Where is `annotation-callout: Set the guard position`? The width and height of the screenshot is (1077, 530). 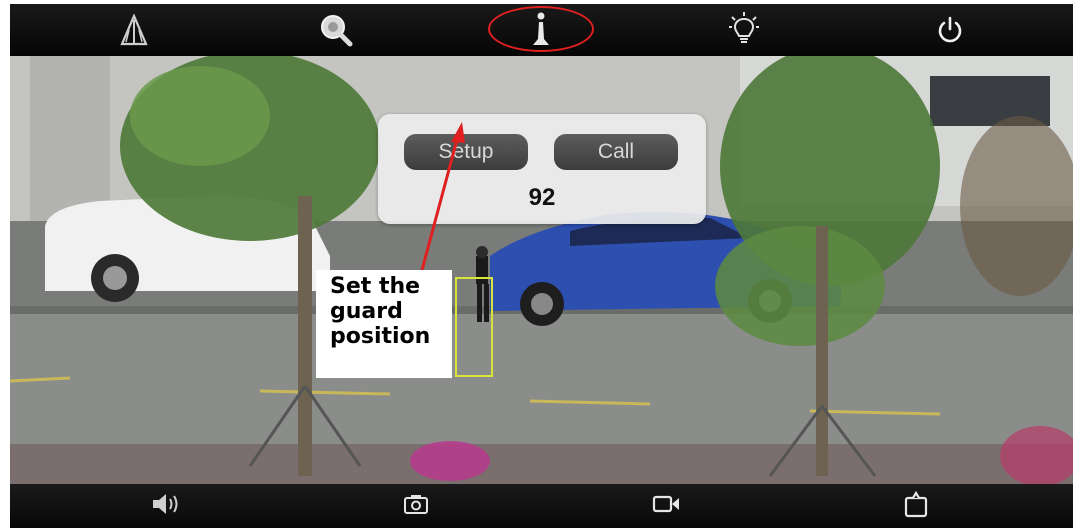
annotation-callout: Set the guard position is located at coordinates (384, 324).